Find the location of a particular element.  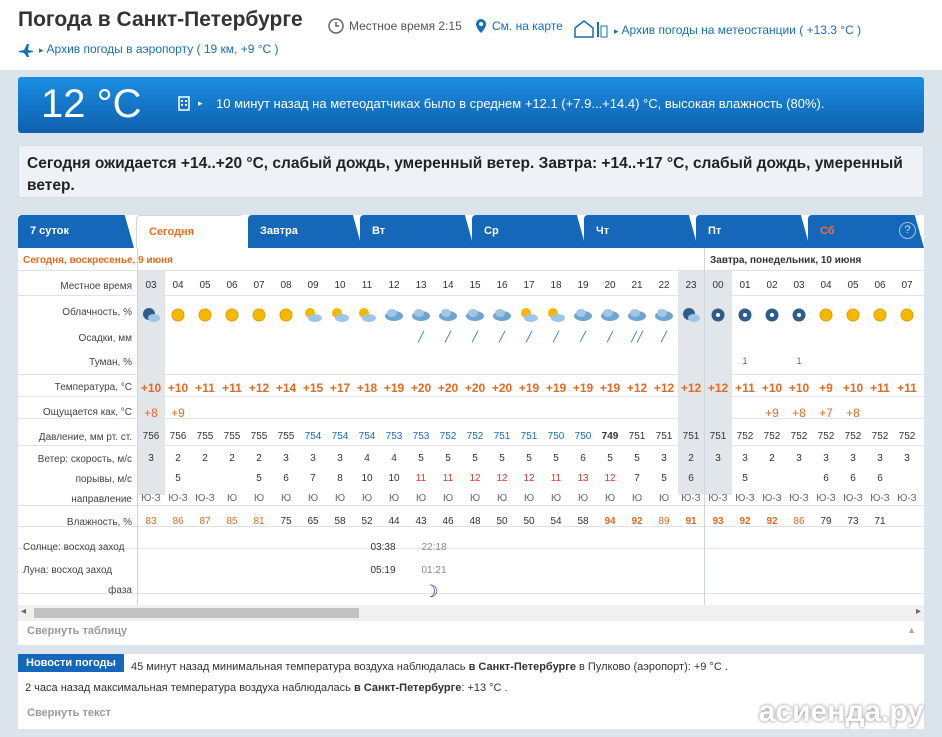

tab-6: Пт is located at coordinates (753, 231).